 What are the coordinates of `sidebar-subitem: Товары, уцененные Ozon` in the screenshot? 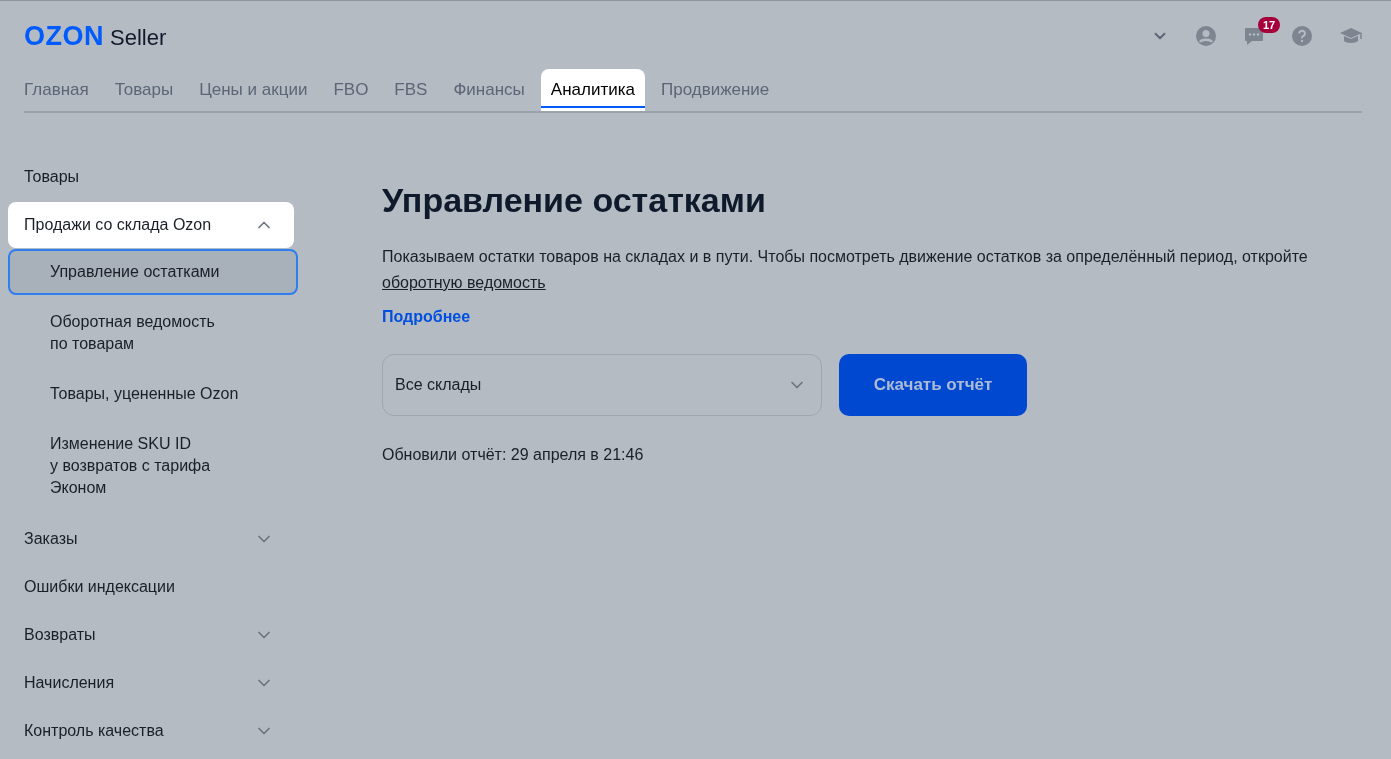 It's located at (153, 394).